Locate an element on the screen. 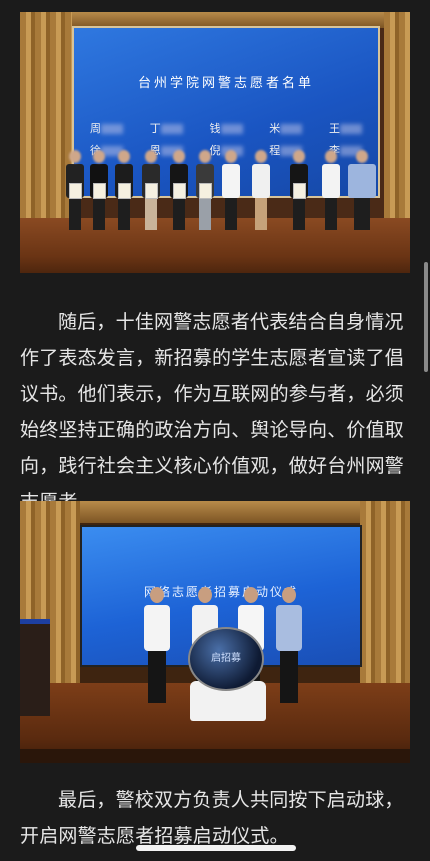 Image resolution: width=430 pixels, height=861 pixels. article-paragraph: 最后，警校双方负责人共同按下启动球，开启网警志愿者招募启动仪式。 is located at coordinates (212, 818).